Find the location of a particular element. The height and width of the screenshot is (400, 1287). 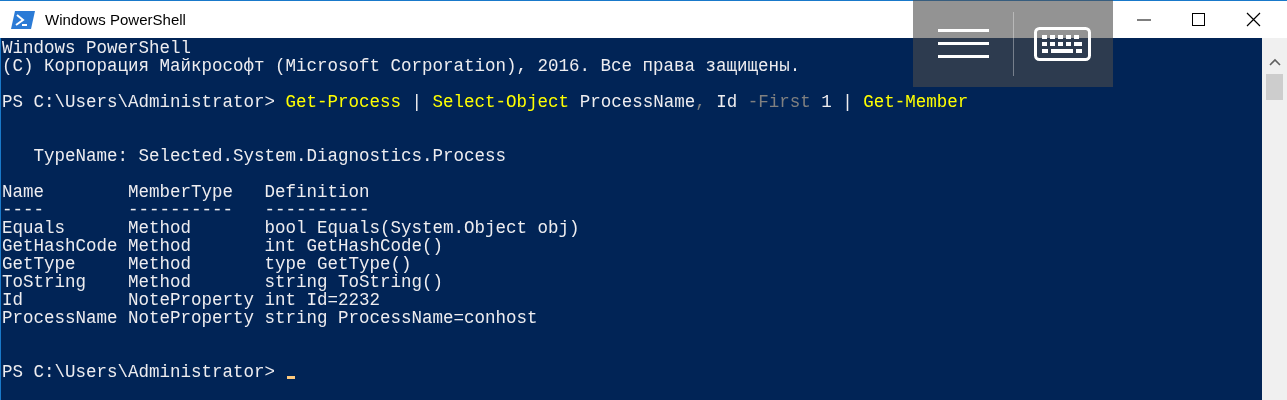

table-cell: Id is located at coordinates (12, 300).